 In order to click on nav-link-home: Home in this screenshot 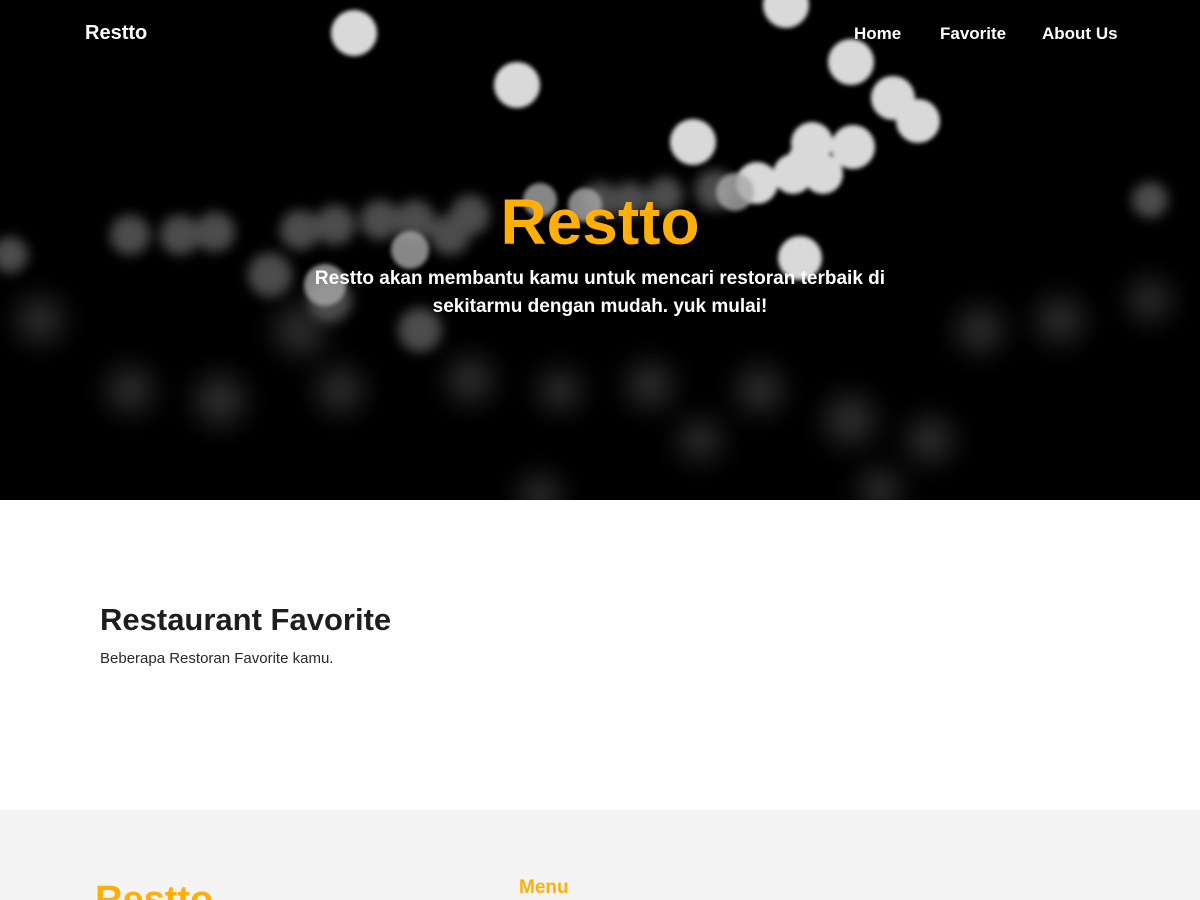, I will do `click(877, 34)`.